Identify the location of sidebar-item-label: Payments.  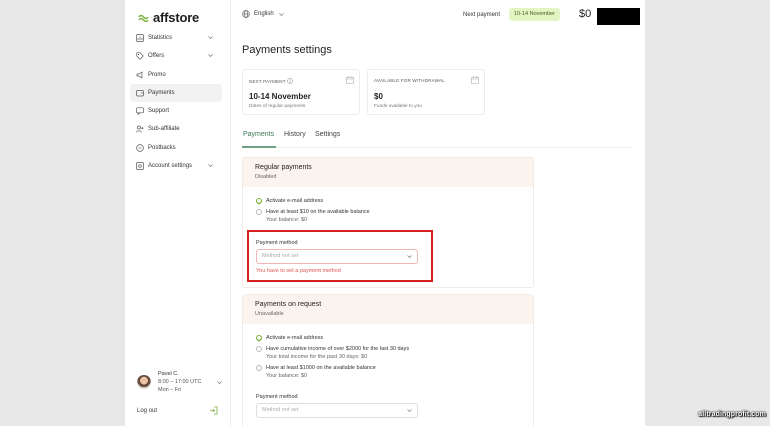
(161, 92).